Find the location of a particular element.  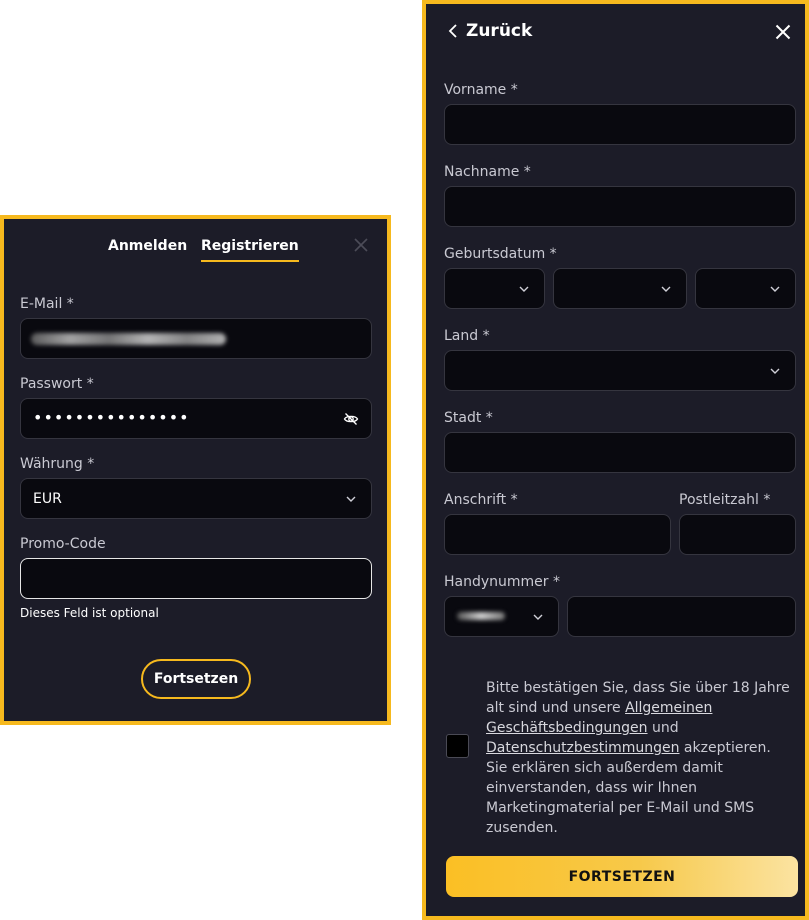

currency-label: Währung * is located at coordinates (57, 464).